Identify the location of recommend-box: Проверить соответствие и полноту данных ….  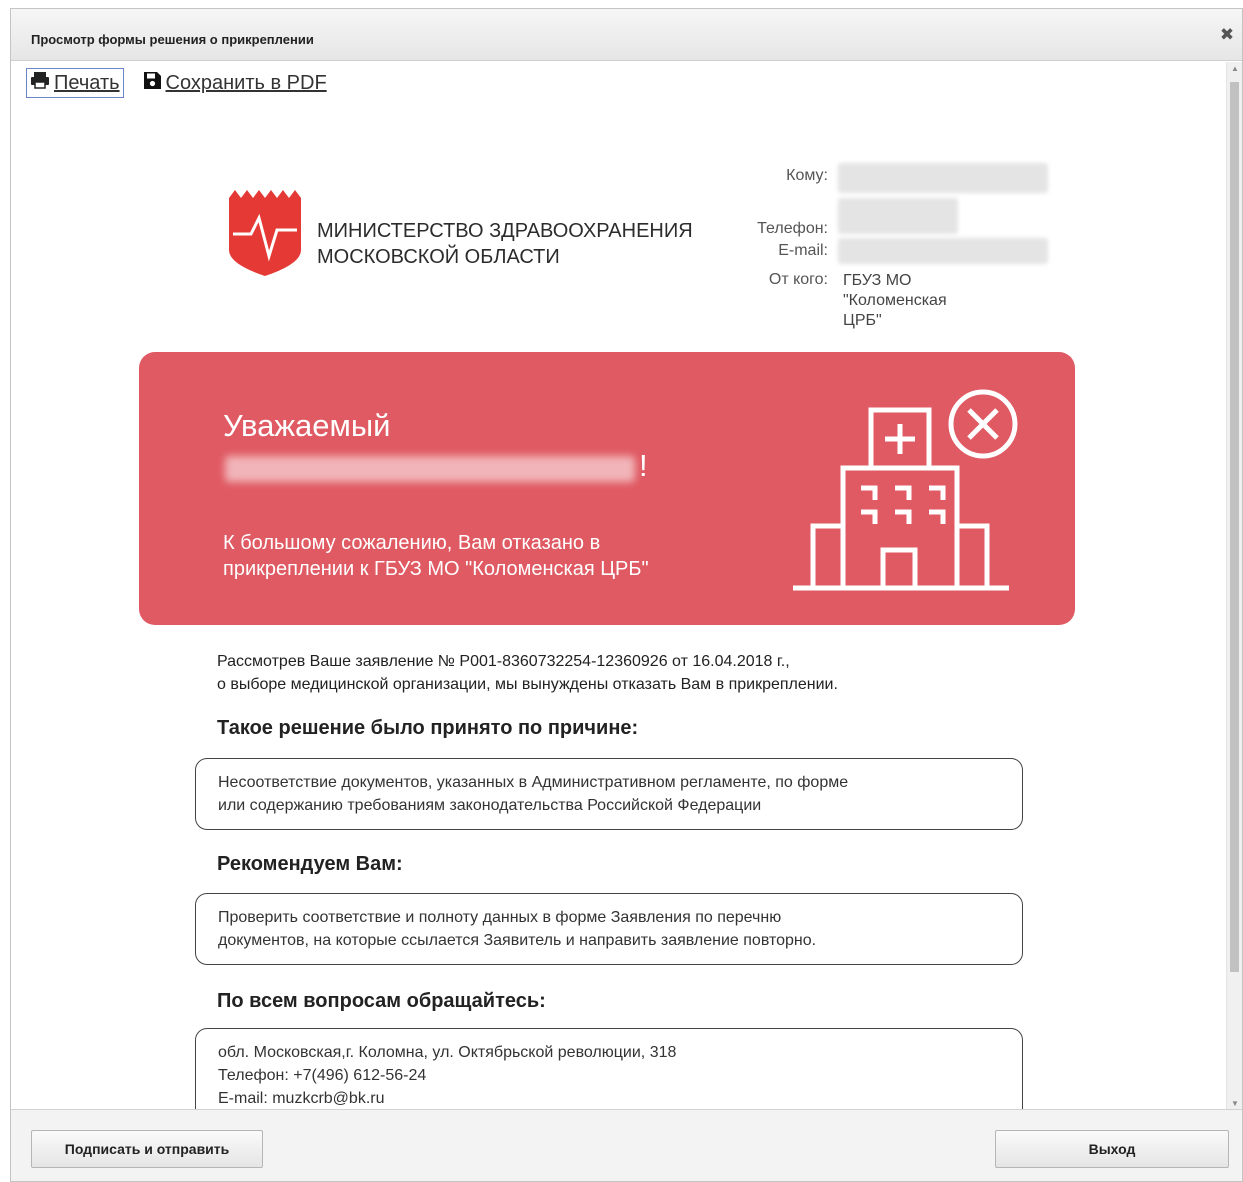
(609, 929).